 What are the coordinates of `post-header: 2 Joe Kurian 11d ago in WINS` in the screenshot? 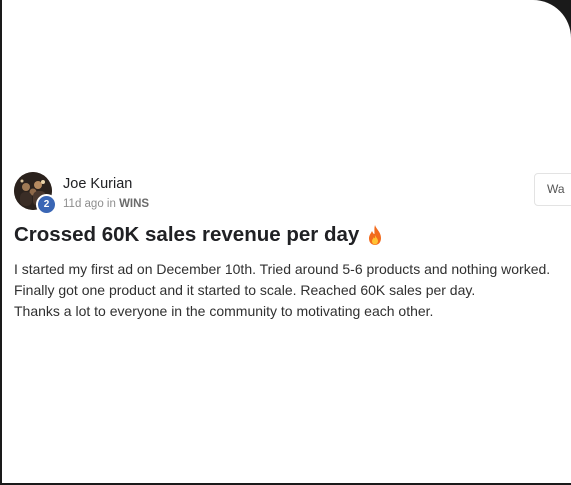 It's located at (81, 193).